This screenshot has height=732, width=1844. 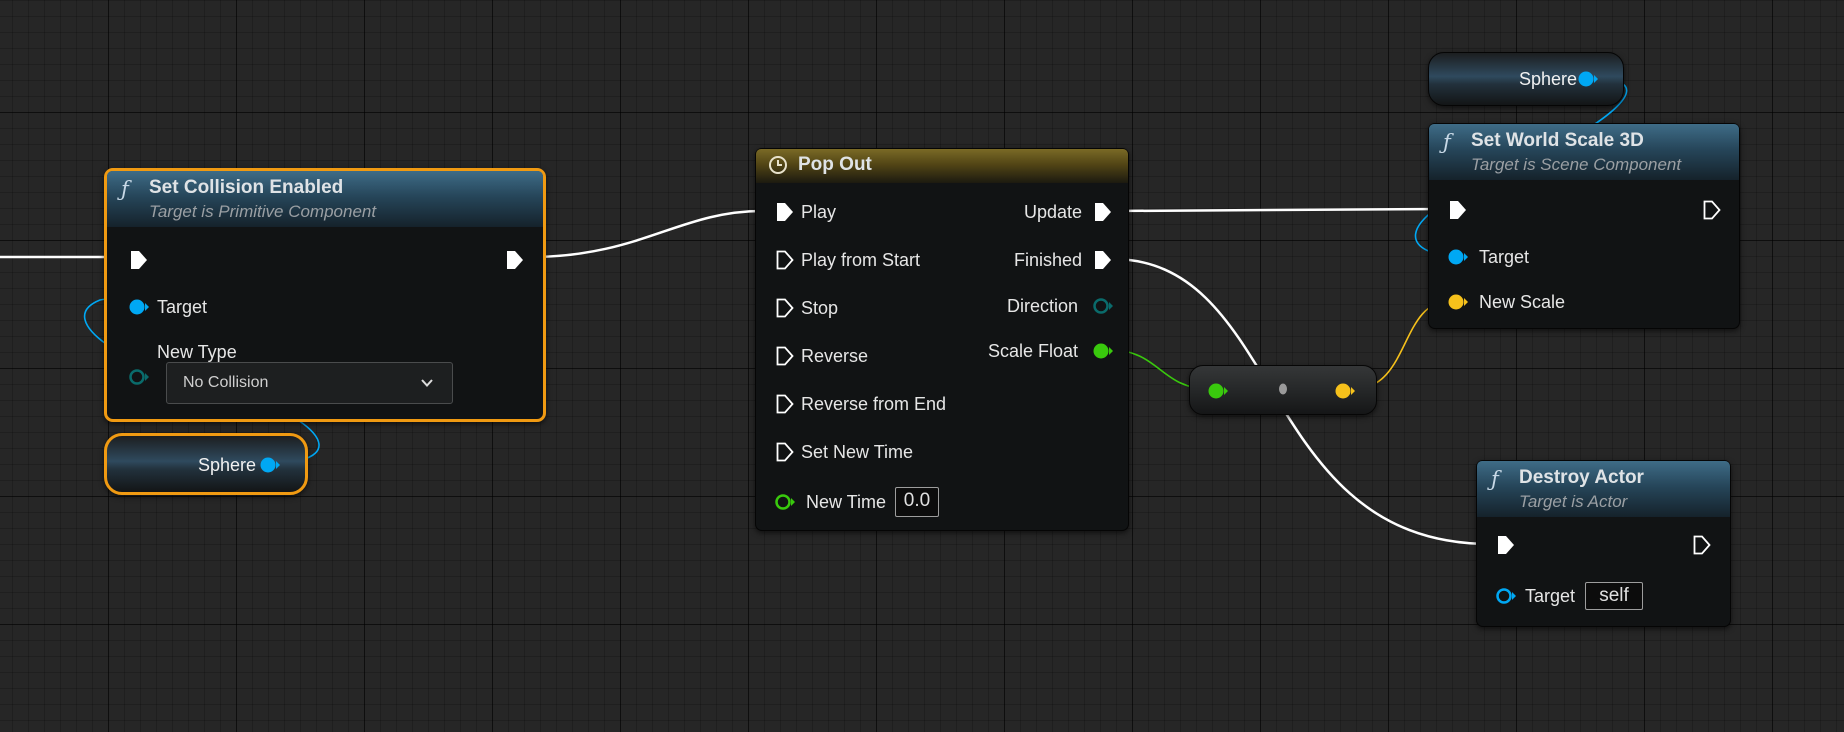 I want to click on scale-float-label: Scale Float, so click(x=1032, y=351).